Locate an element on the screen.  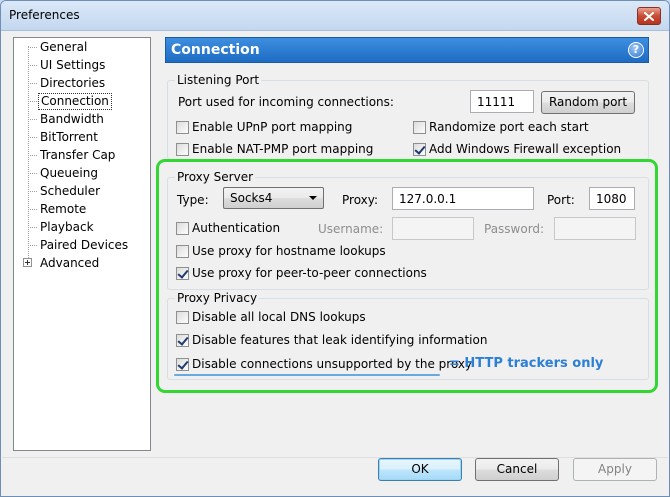
tree-item-queueing: Queueing is located at coordinates (69, 173).